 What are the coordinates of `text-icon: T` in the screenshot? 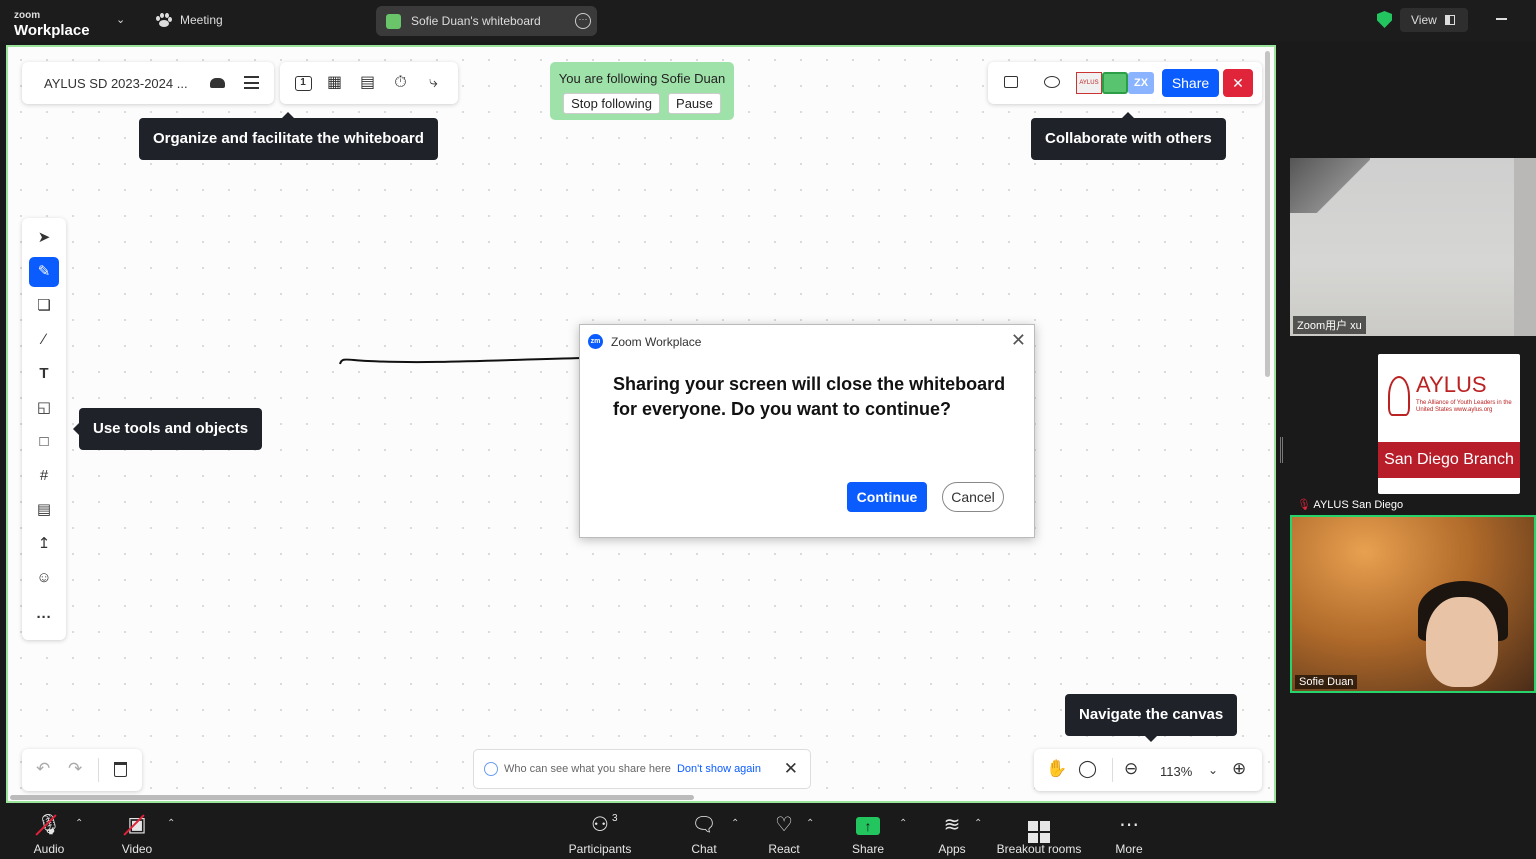 It's located at (44, 374).